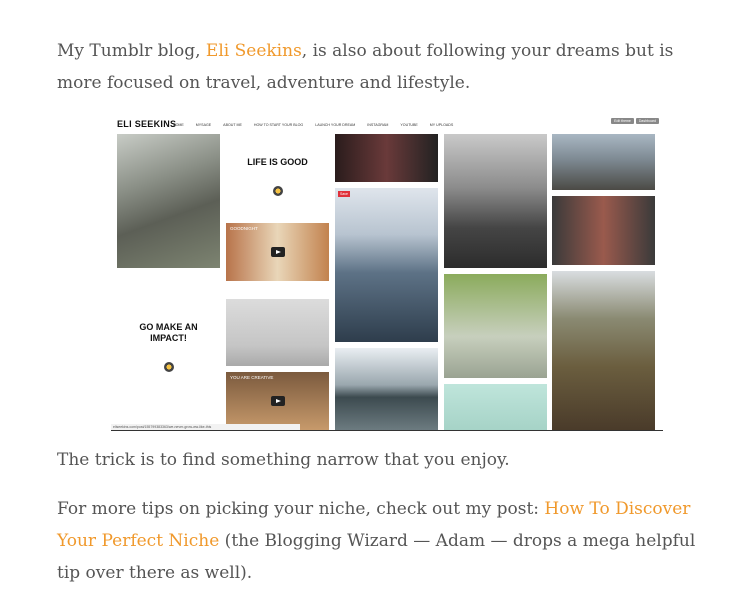  I want to click on nav-item: MY UPLOADS, so click(441, 125).